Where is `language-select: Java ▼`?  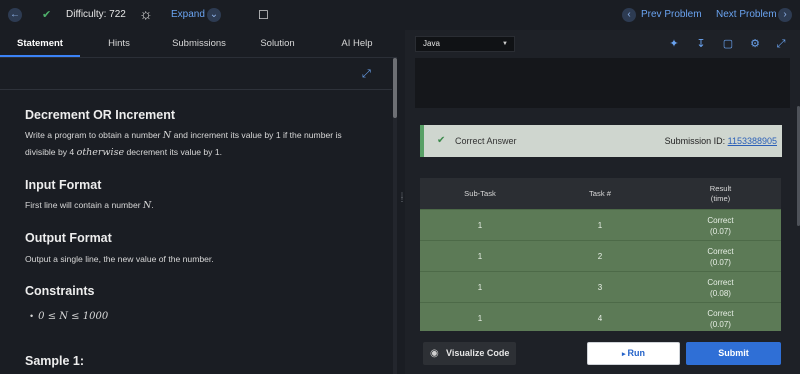 language-select: Java ▼ is located at coordinates (465, 44).